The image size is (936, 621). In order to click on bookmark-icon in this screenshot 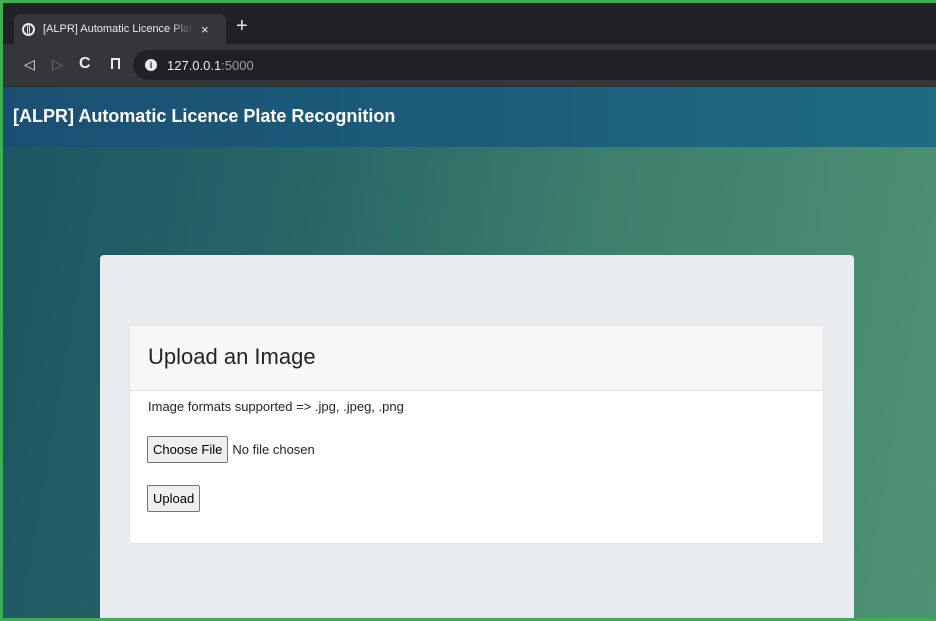, I will do `click(115, 63)`.